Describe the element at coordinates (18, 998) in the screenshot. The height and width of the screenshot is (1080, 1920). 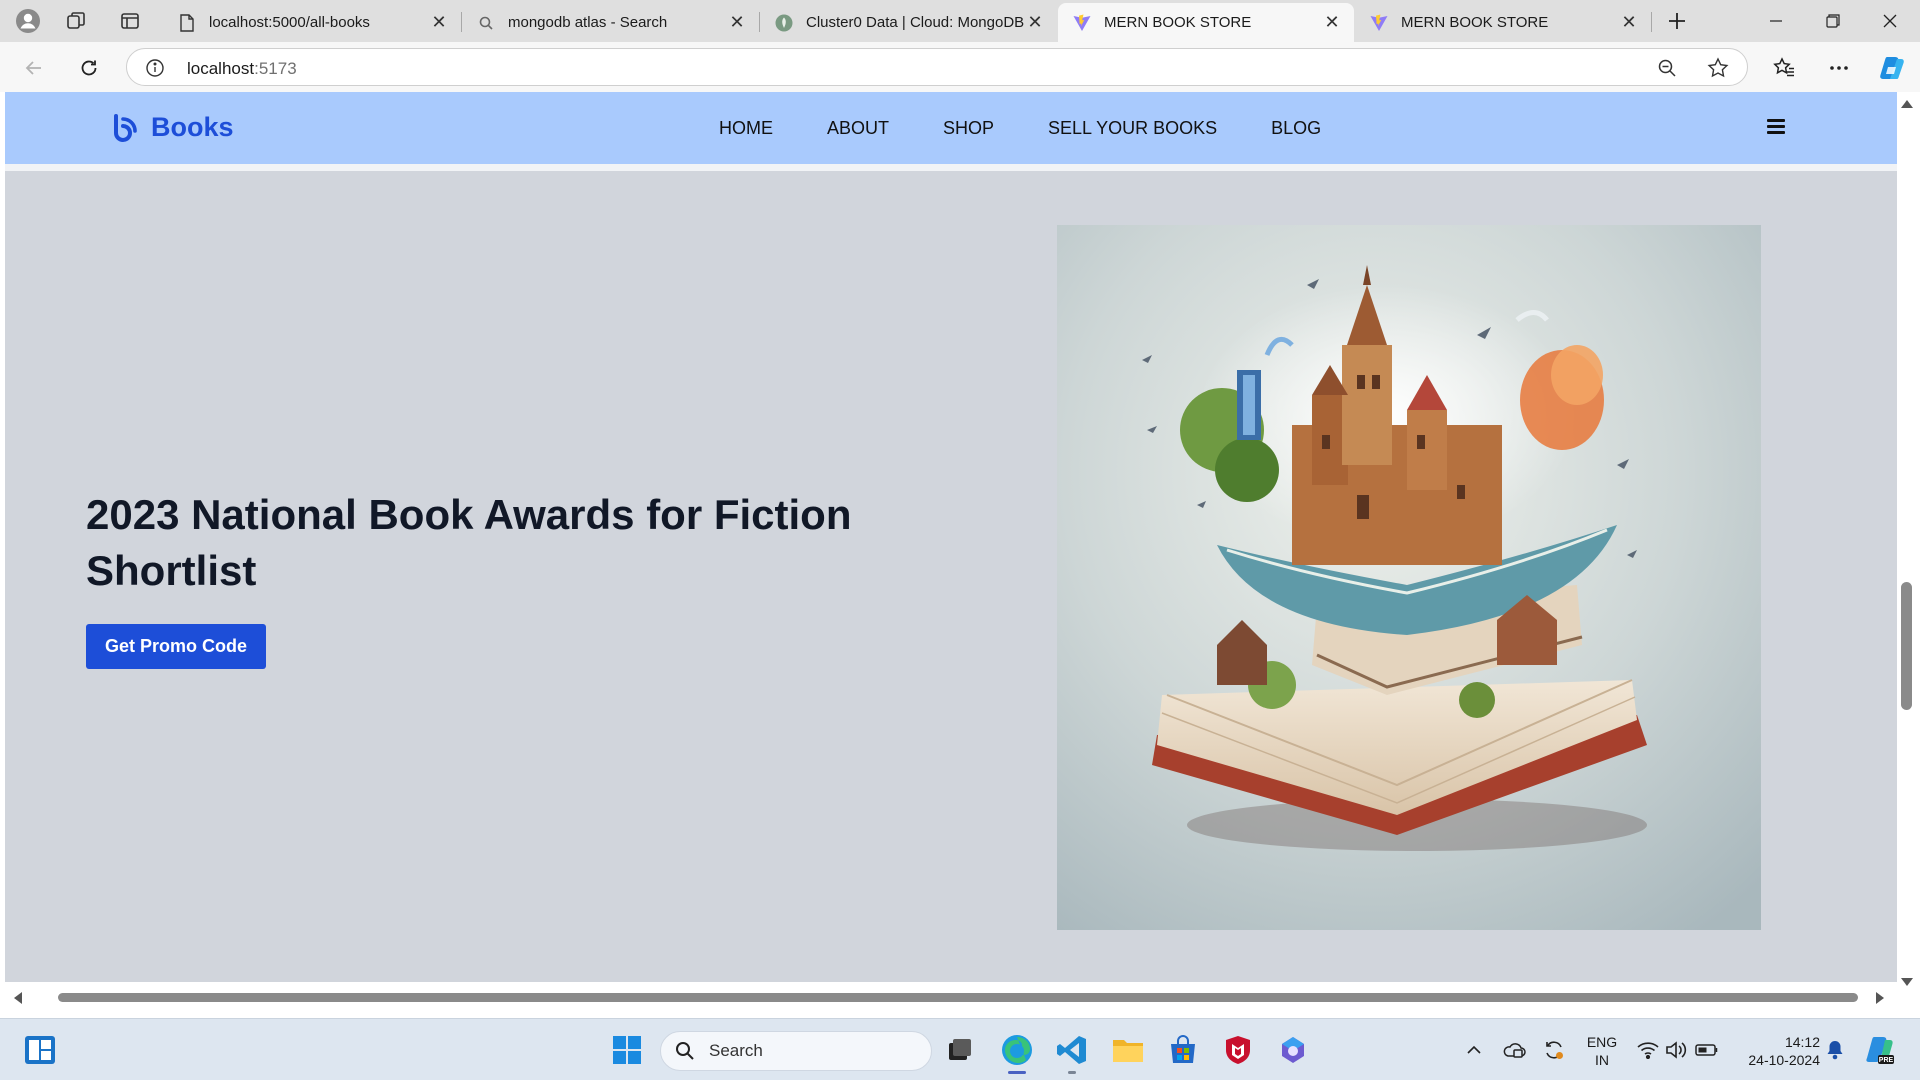
I see `scroll-left-arrow` at that location.